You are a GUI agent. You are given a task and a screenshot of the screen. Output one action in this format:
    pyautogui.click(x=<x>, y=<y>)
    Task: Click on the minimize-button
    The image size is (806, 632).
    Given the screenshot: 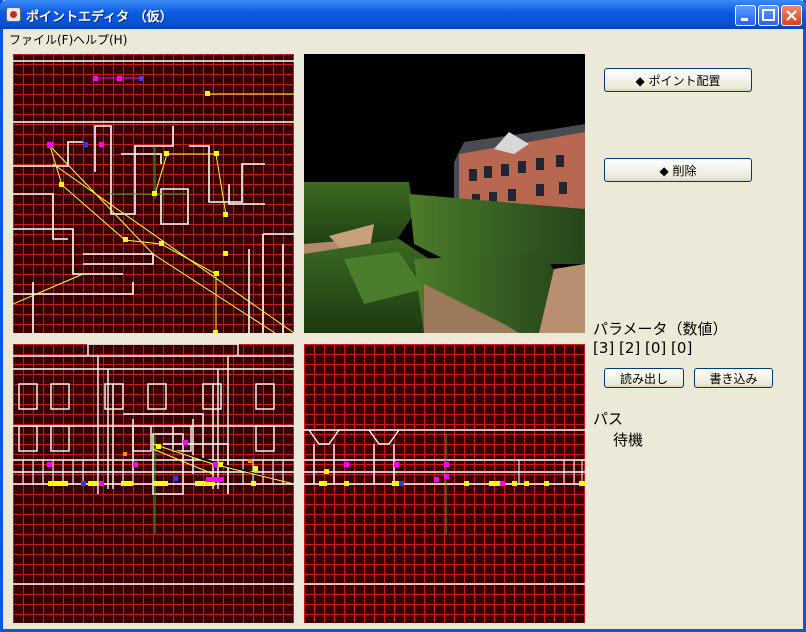 What is the action you would take?
    pyautogui.click(x=745, y=15)
    